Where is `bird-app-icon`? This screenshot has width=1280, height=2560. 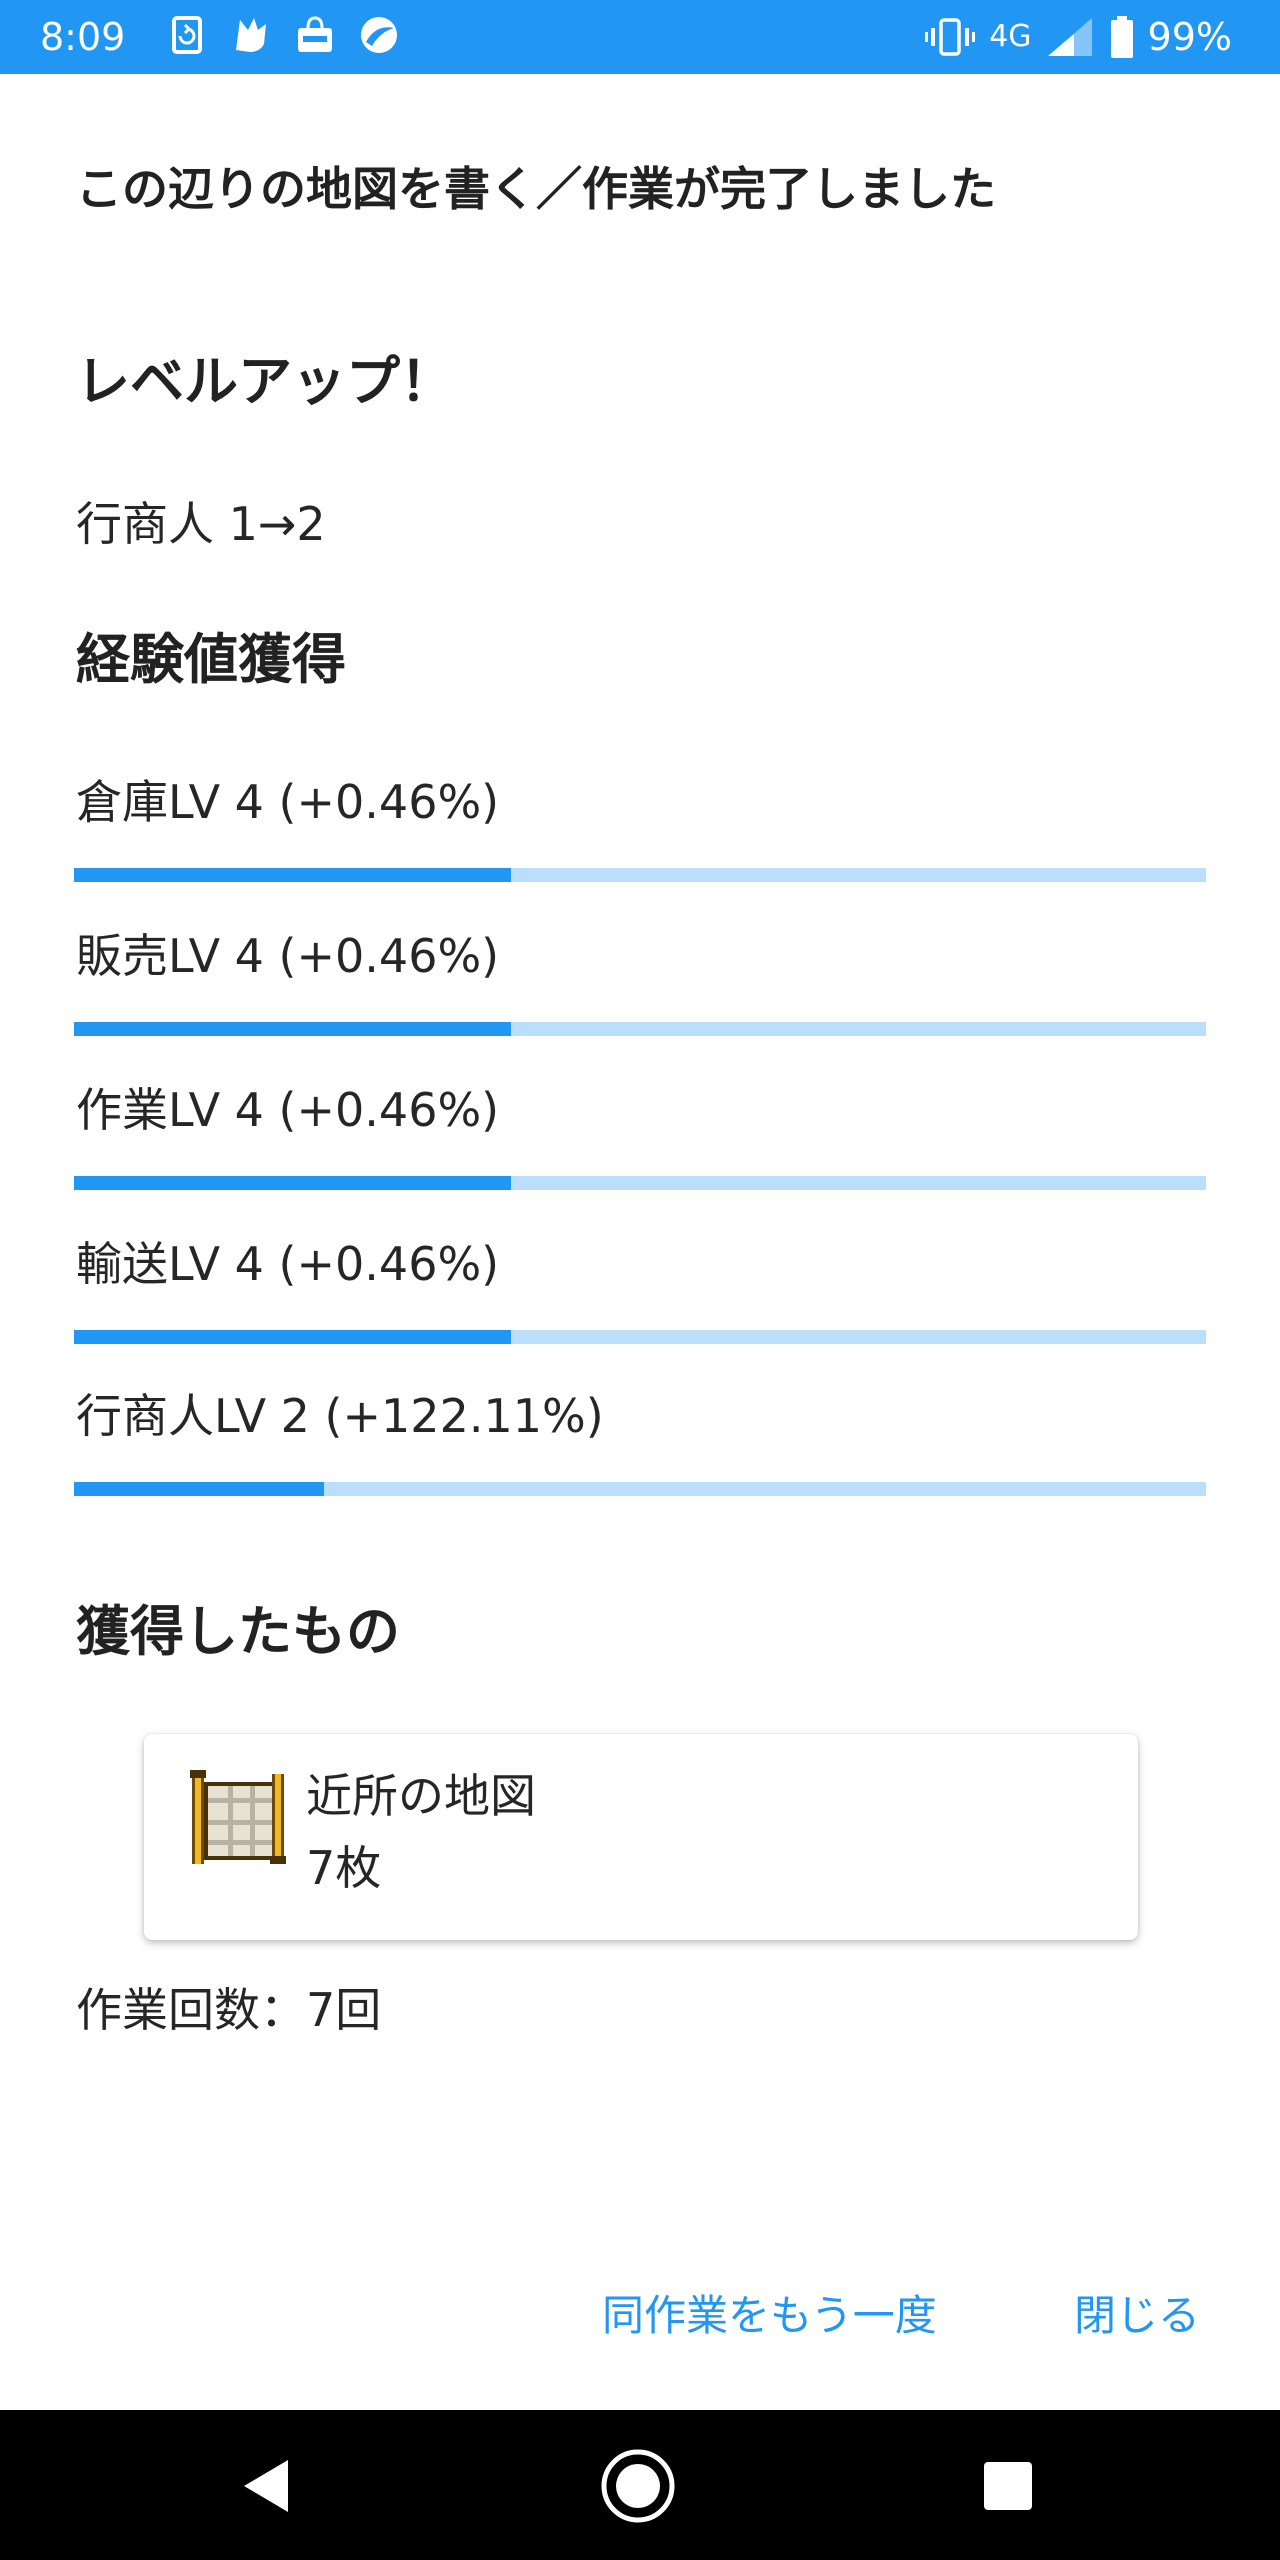 bird-app-icon is located at coordinates (251, 35).